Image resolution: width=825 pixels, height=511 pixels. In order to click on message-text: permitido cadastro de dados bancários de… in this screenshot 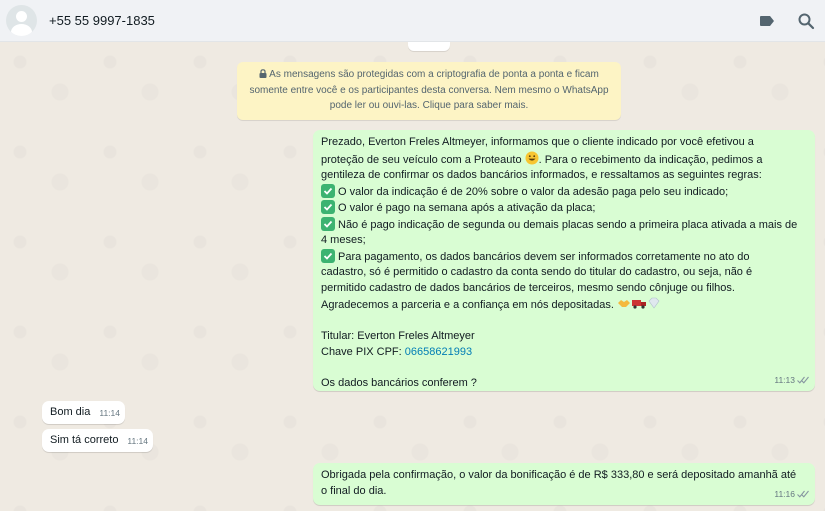, I will do `click(528, 287)`.